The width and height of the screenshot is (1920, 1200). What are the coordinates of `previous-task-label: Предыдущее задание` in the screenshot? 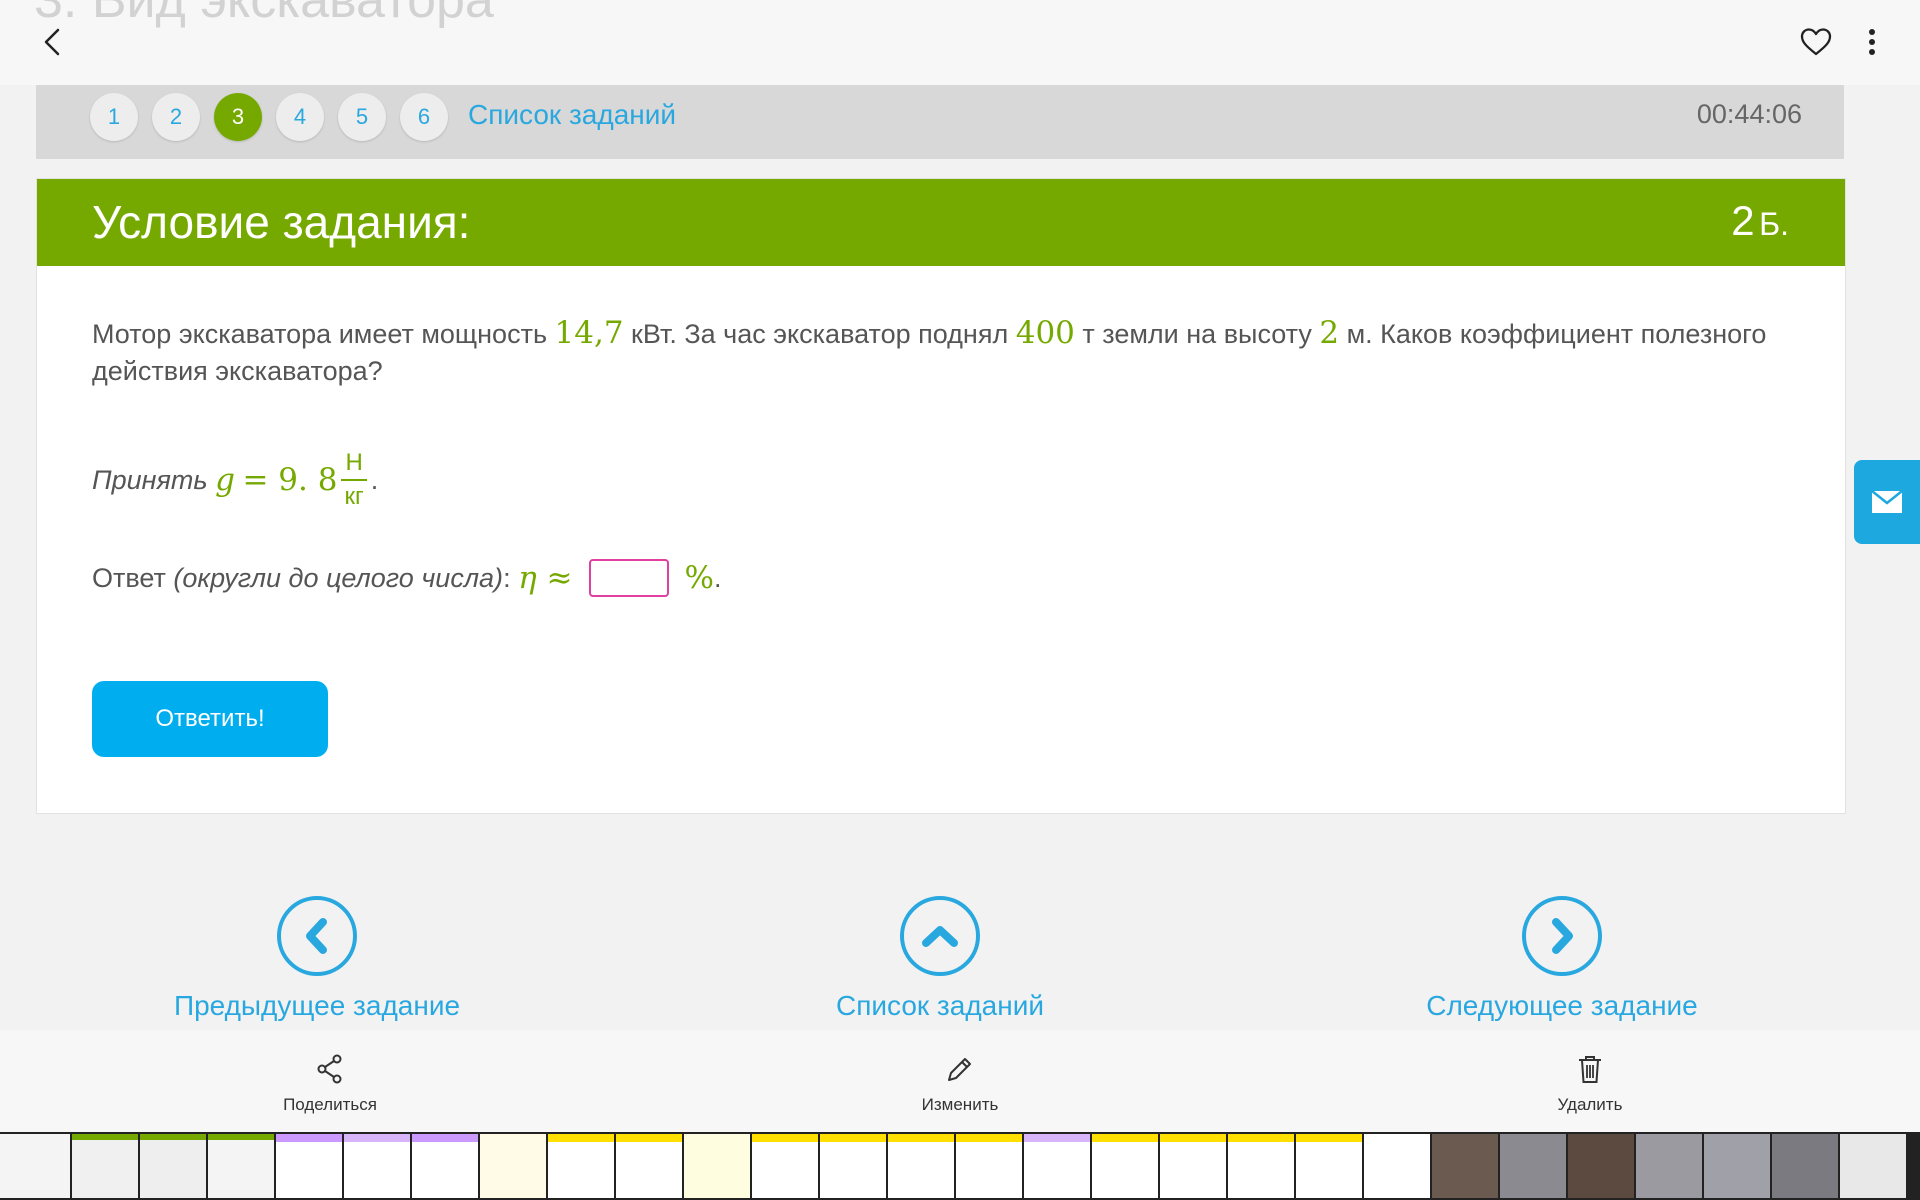 It's located at (317, 1006).